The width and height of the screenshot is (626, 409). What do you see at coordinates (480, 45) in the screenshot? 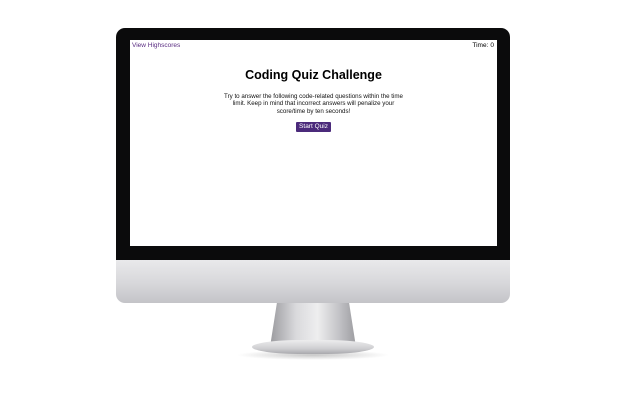
I see `timer-label: Time:` at bounding box center [480, 45].